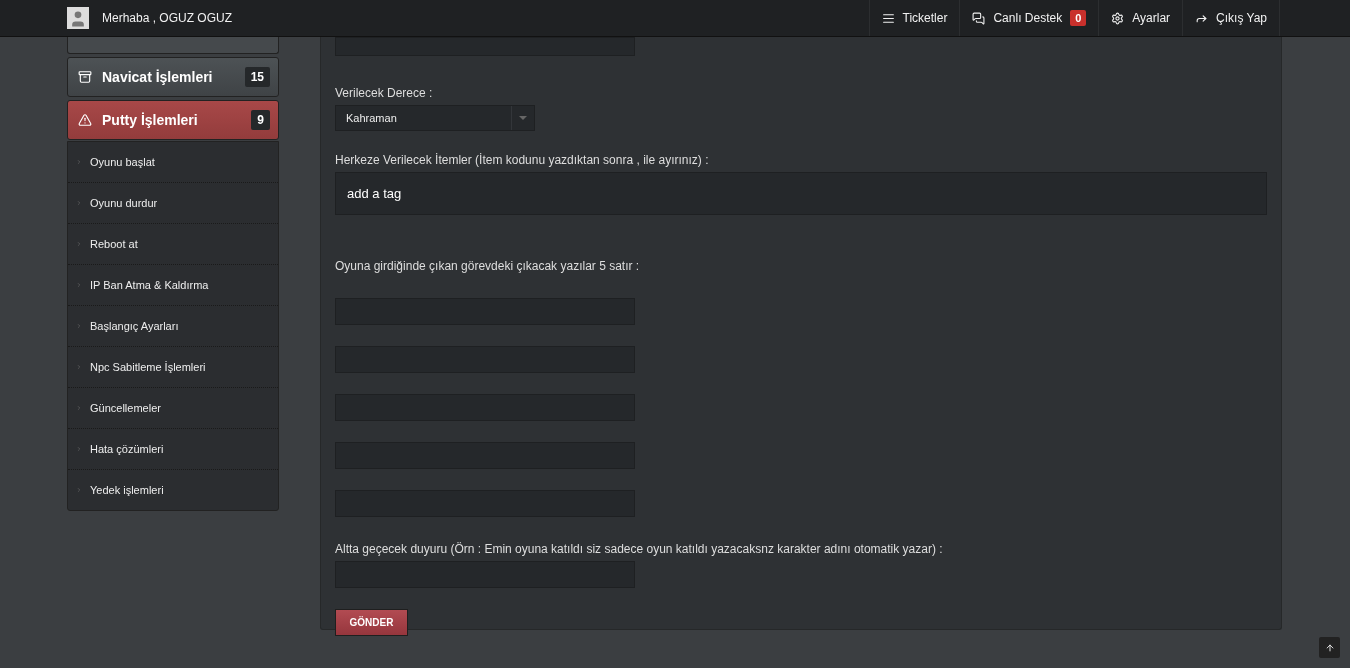 This screenshot has width=1350, height=668. What do you see at coordinates (173, 490) in the screenshot?
I see `submenu-item: Yedek işlemleri` at bounding box center [173, 490].